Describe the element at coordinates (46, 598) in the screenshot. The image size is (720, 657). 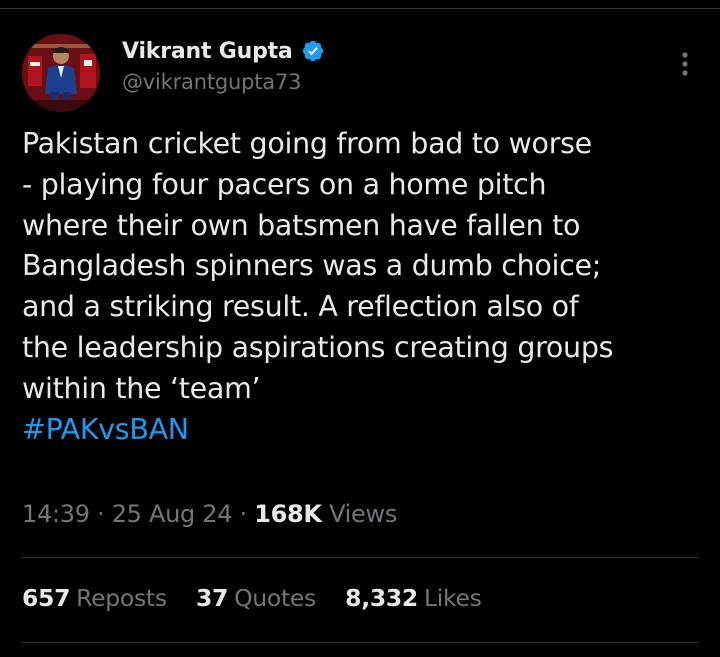
I see `reposts-count: 657` at that location.